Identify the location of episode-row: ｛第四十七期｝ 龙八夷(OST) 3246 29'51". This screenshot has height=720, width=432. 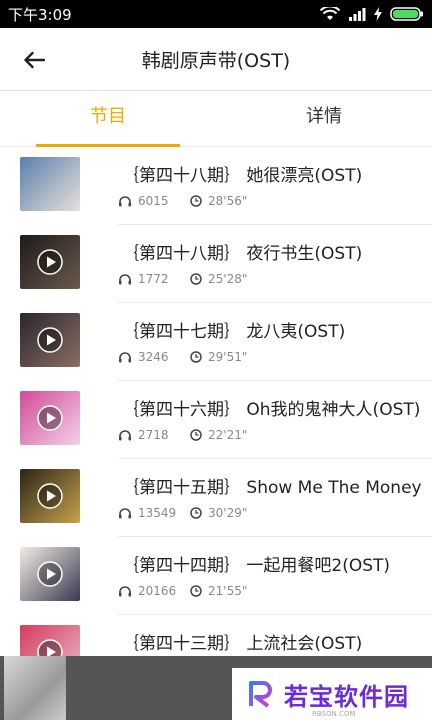
(216, 342).